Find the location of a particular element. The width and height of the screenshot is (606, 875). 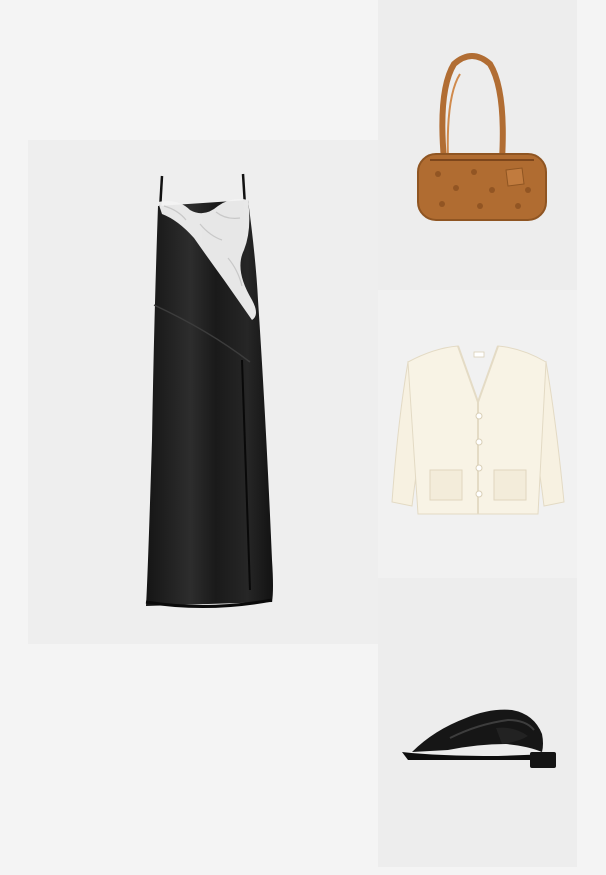

shoe-tile is located at coordinates (477, 722).